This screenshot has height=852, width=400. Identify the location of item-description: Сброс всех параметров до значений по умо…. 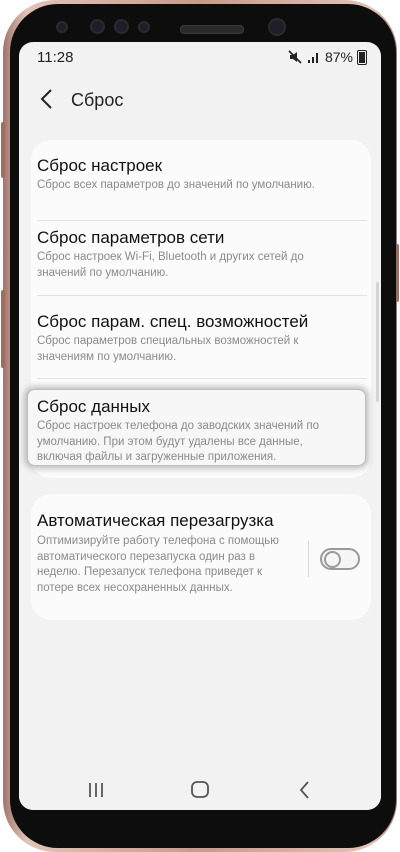
(176, 185).